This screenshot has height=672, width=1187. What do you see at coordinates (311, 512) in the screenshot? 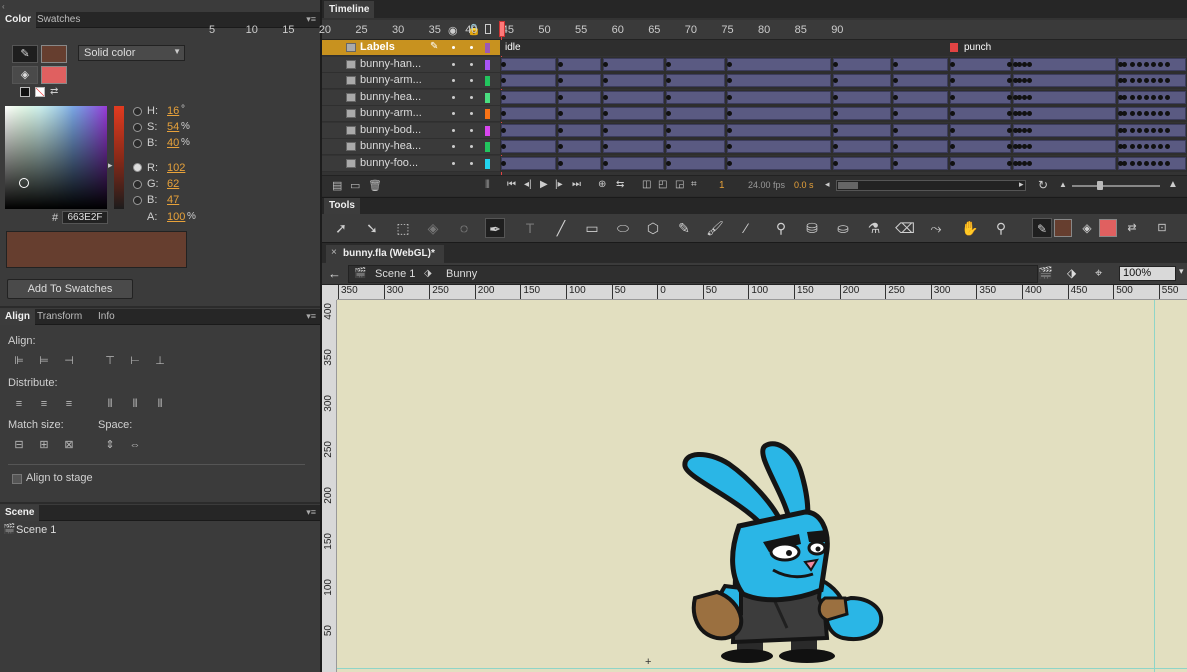
I see `panel-menu-icon: ▾≡` at bounding box center [311, 512].